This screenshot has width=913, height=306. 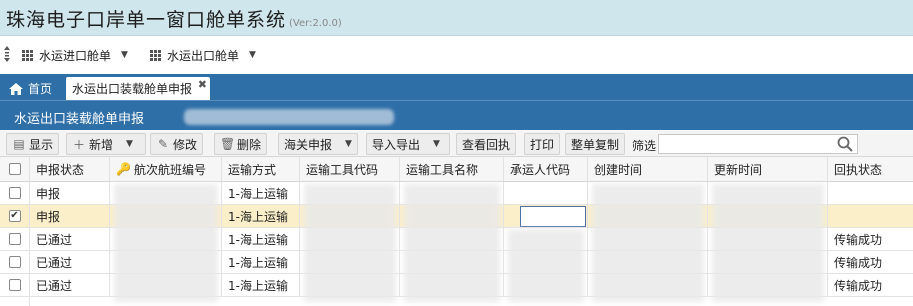 I want to click on delete-button: 🗑 删除, so click(x=241, y=144).